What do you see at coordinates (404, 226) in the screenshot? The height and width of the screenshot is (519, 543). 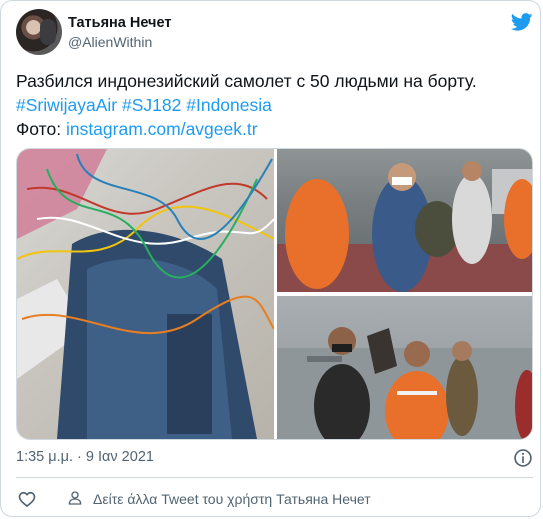 I see `photo-rescuers-boat-illustration` at bounding box center [404, 226].